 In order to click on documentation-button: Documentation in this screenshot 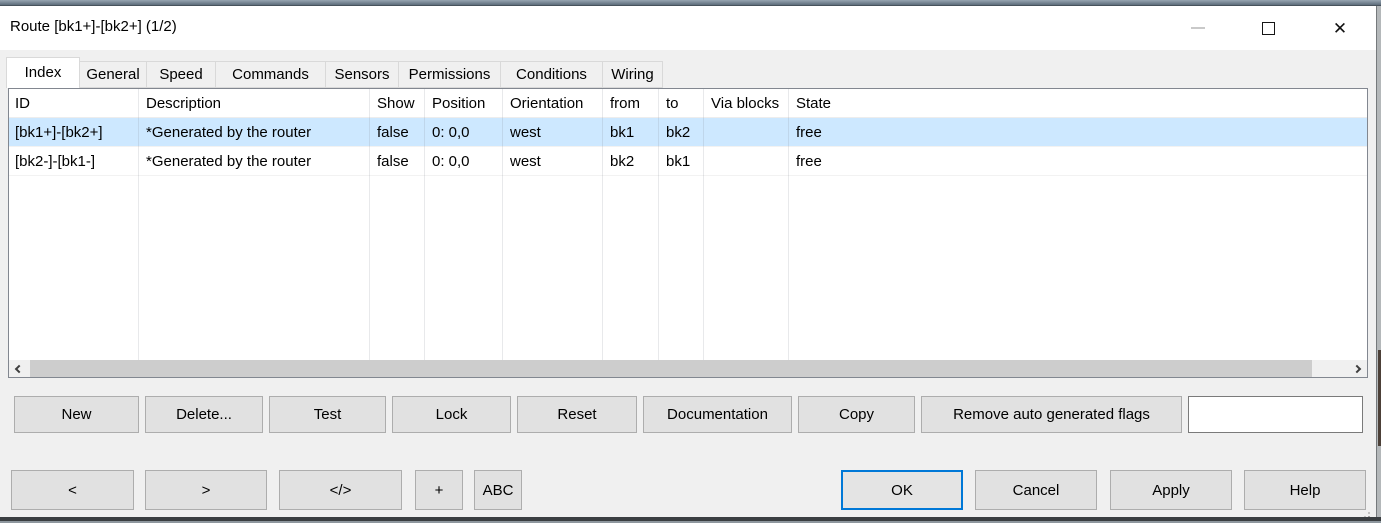, I will do `click(717, 414)`.